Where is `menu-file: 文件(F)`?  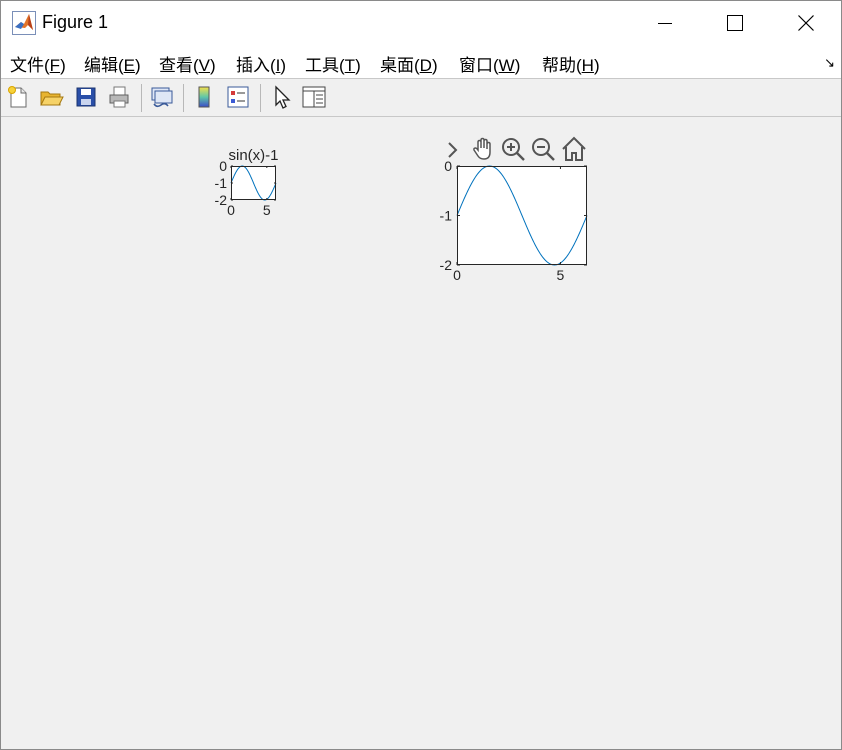 menu-file: 文件(F) is located at coordinates (38, 63).